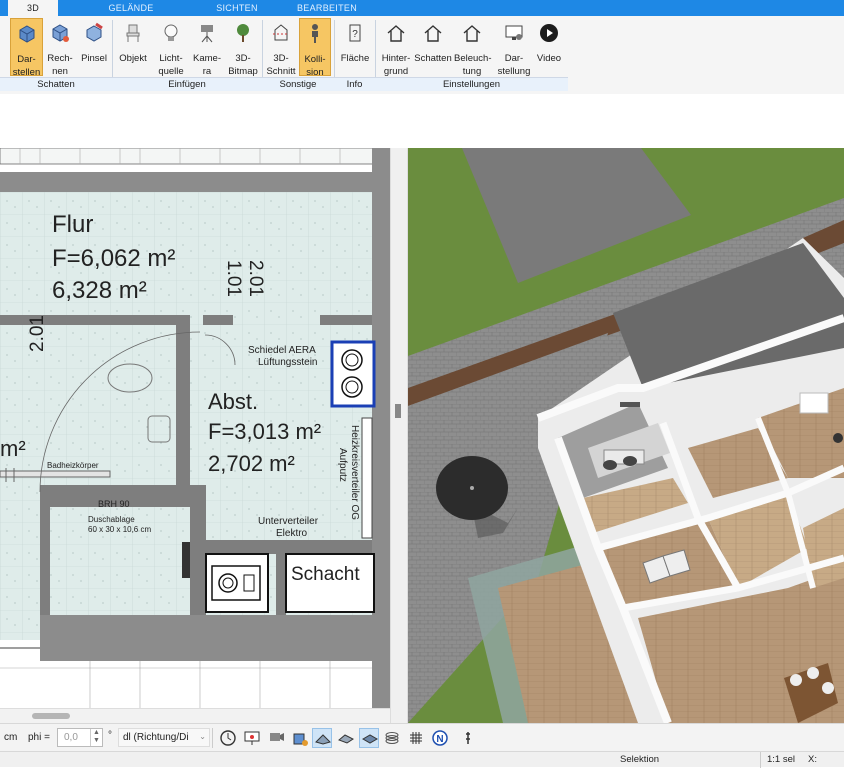 The height and width of the screenshot is (768, 844). Describe the element at coordinates (218, 320) in the screenshot. I see `wall-abst-top-left` at that location.